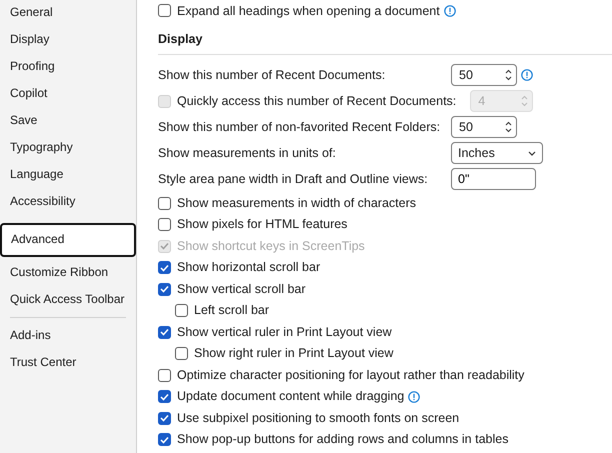 The width and height of the screenshot is (612, 453). What do you see at coordinates (68, 240) in the screenshot?
I see `sidebar-item: Advanced` at bounding box center [68, 240].